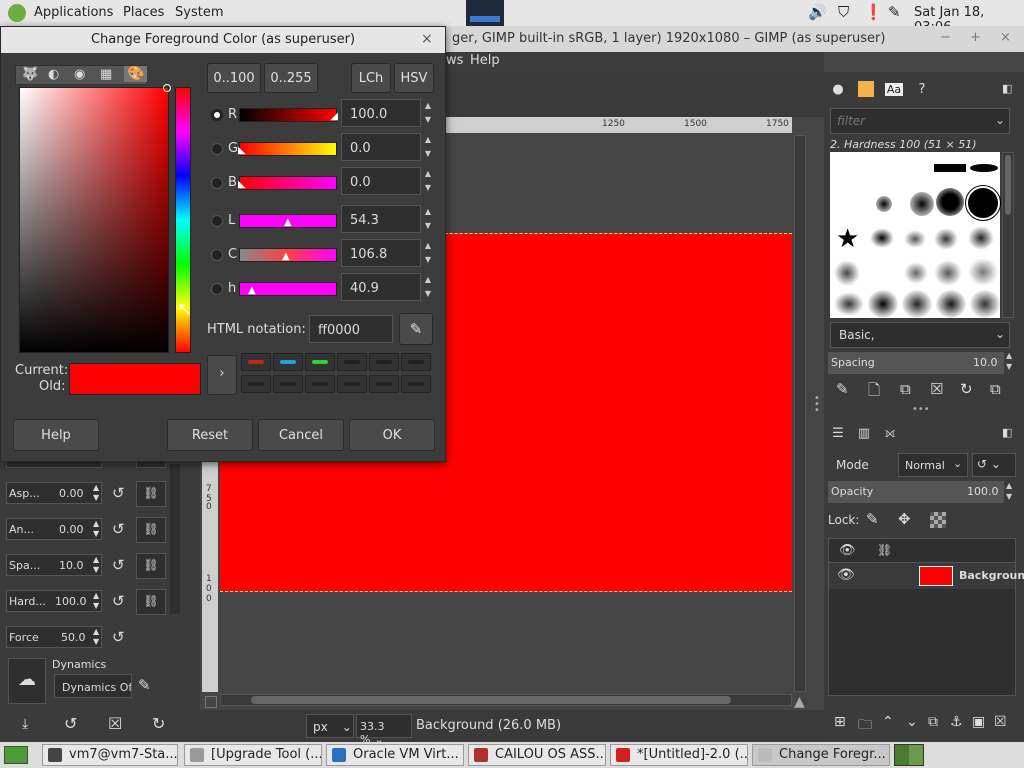 This screenshot has width=1024, height=768. Describe the element at coordinates (1009, 491) in the screenshot. I see `opacity-spinner: ▲ ▼` at that location.